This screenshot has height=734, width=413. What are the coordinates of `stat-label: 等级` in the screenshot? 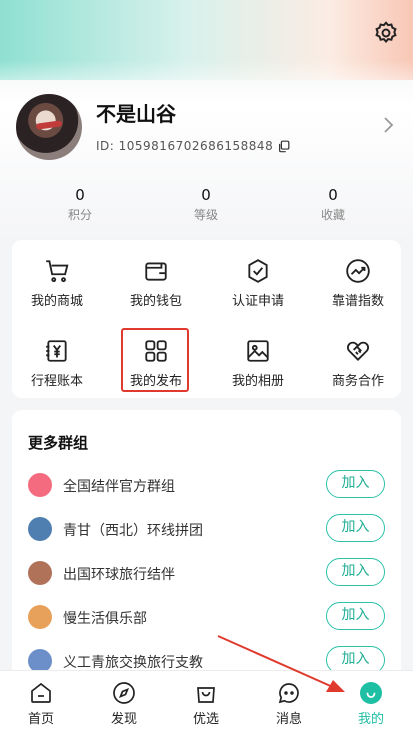 It's located at (205, 215).